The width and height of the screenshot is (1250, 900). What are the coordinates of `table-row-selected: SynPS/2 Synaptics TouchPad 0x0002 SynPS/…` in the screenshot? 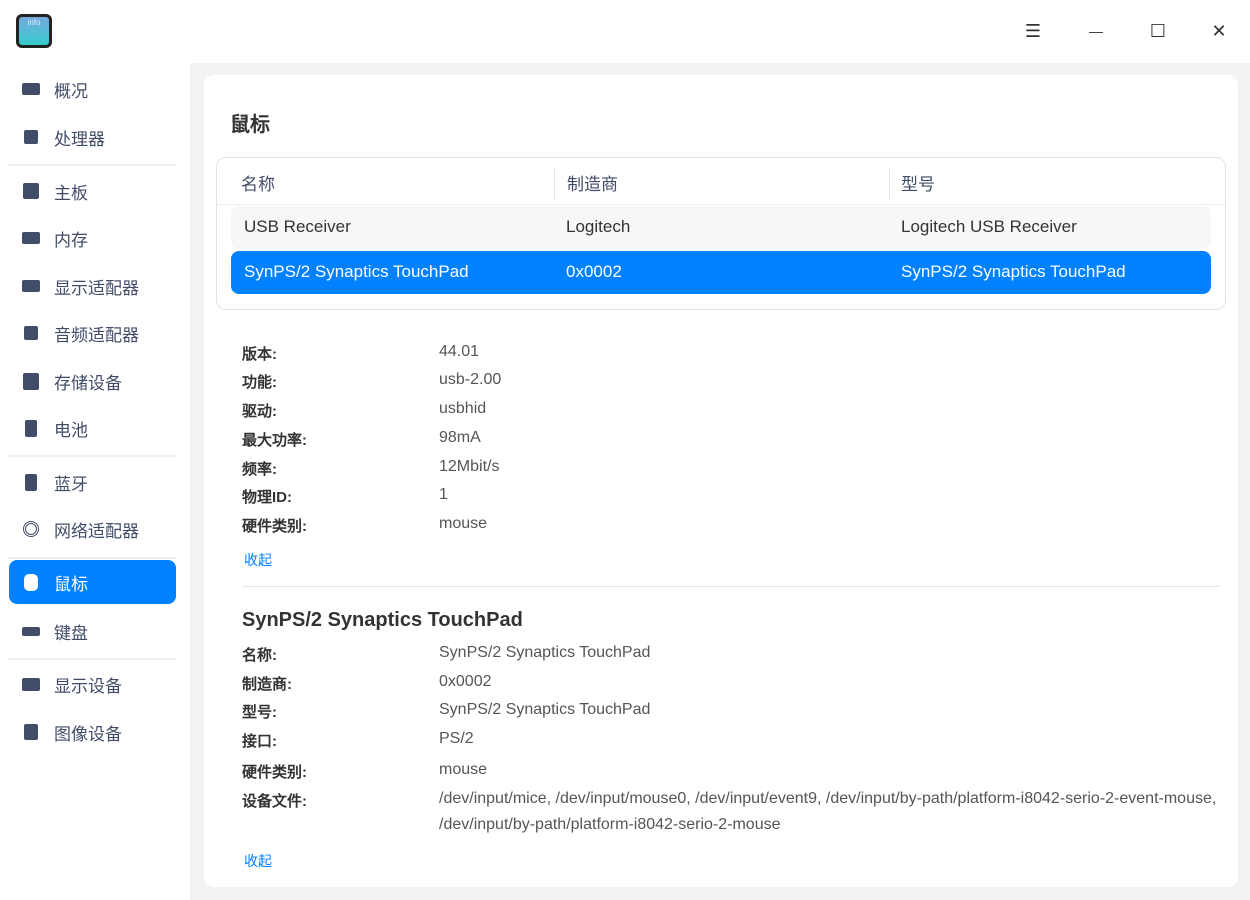 It's located at (721, 272).